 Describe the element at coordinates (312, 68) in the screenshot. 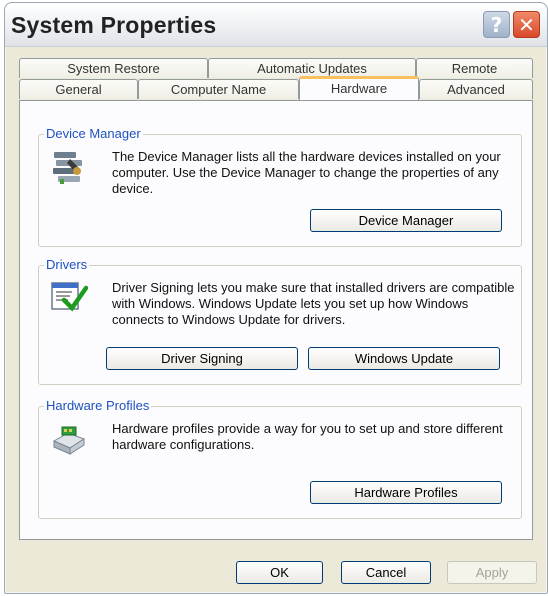

I see `tab-automatic-updates: Automatic Updates` at that location.